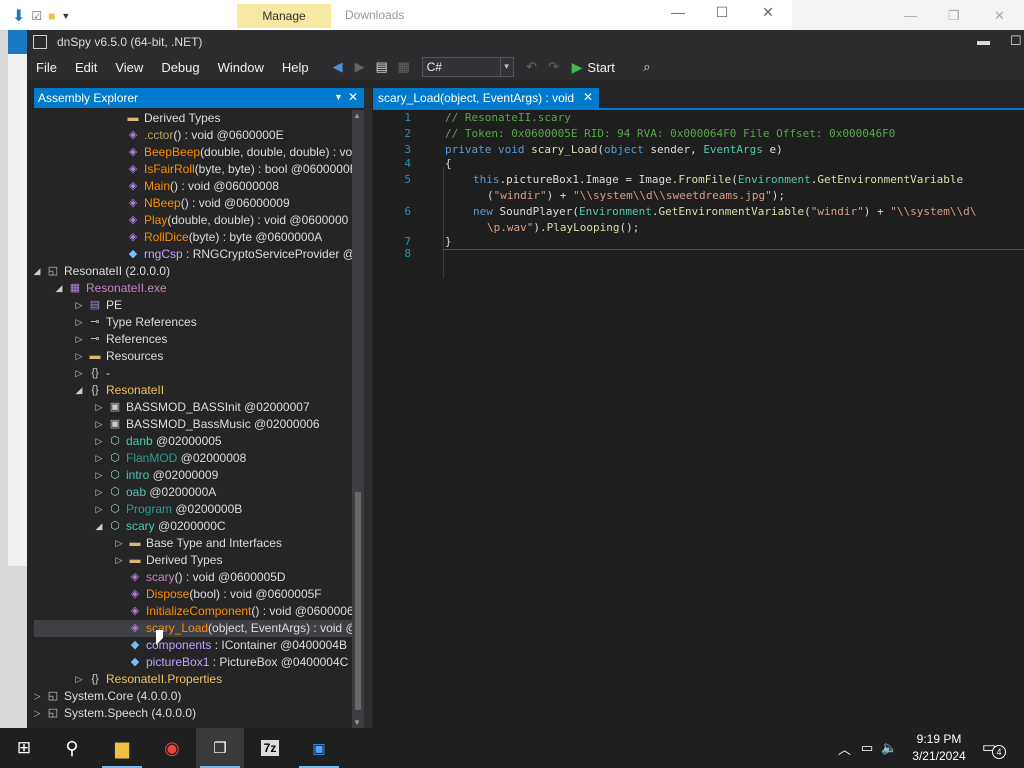  Describe the element at coordinates (193, 322) in the screenshot. I see `tree-item: ▷ ⊸ Type References` at that location.